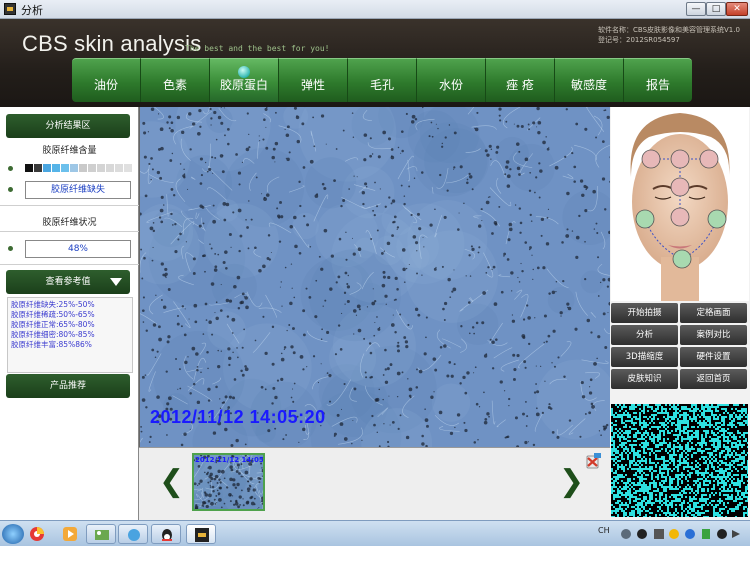  Describe the element at coordinates (680, 159) in the screenshot. I see `forehead-center-marker` at that location.